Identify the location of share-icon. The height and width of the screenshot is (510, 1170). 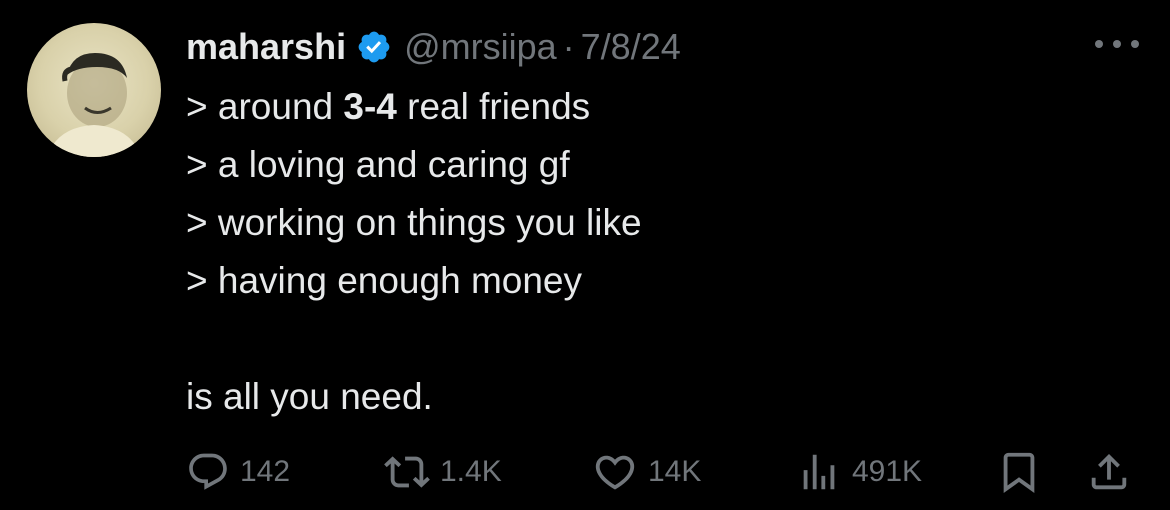
(1109, 472).